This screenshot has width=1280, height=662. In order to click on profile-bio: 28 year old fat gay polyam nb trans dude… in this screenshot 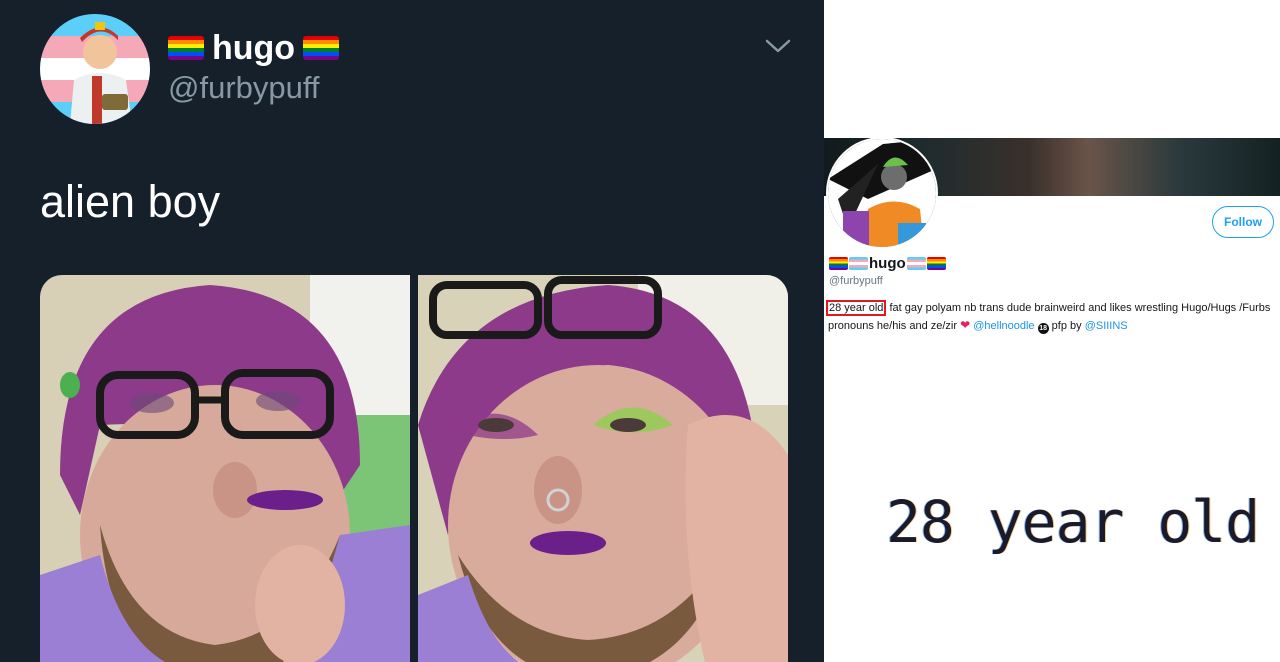, I will do `click(1052, 317)`.